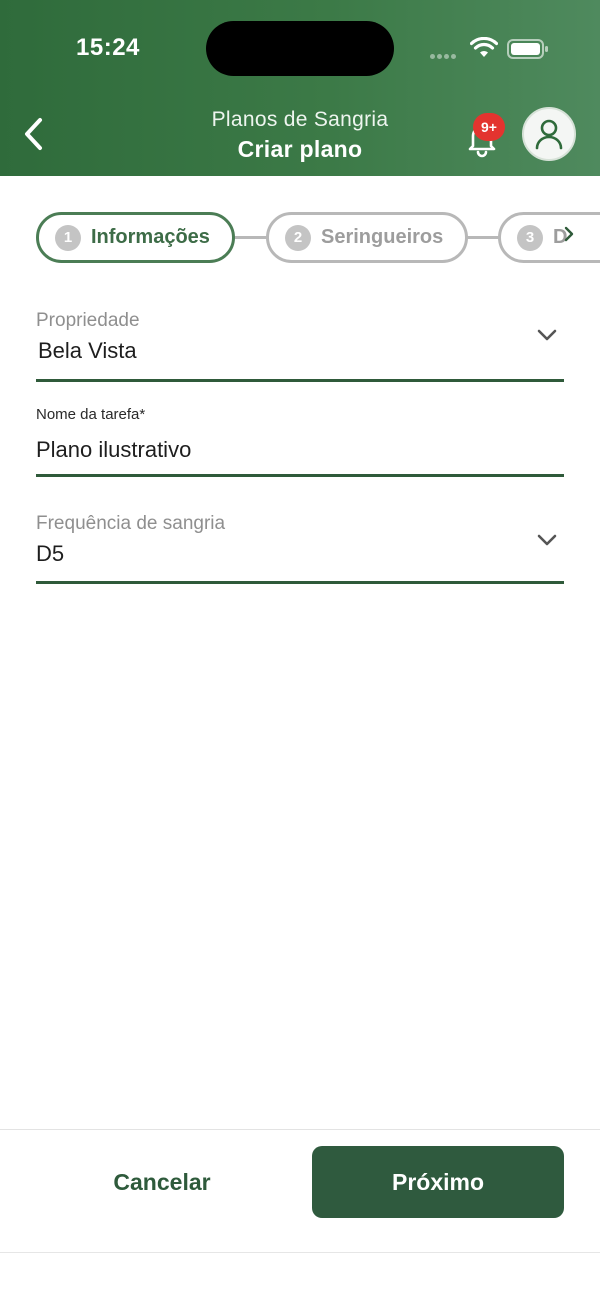 Image resolution: width=600 pixels, height=1304 pixels. I want to click on dynamic-island, so click(300, 48).